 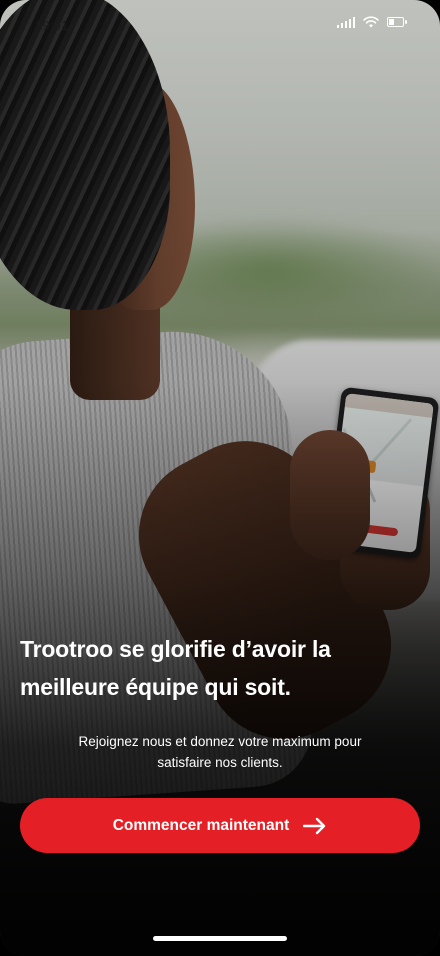 I want to click on status-time: 19:01, so click(x=52, y=25).